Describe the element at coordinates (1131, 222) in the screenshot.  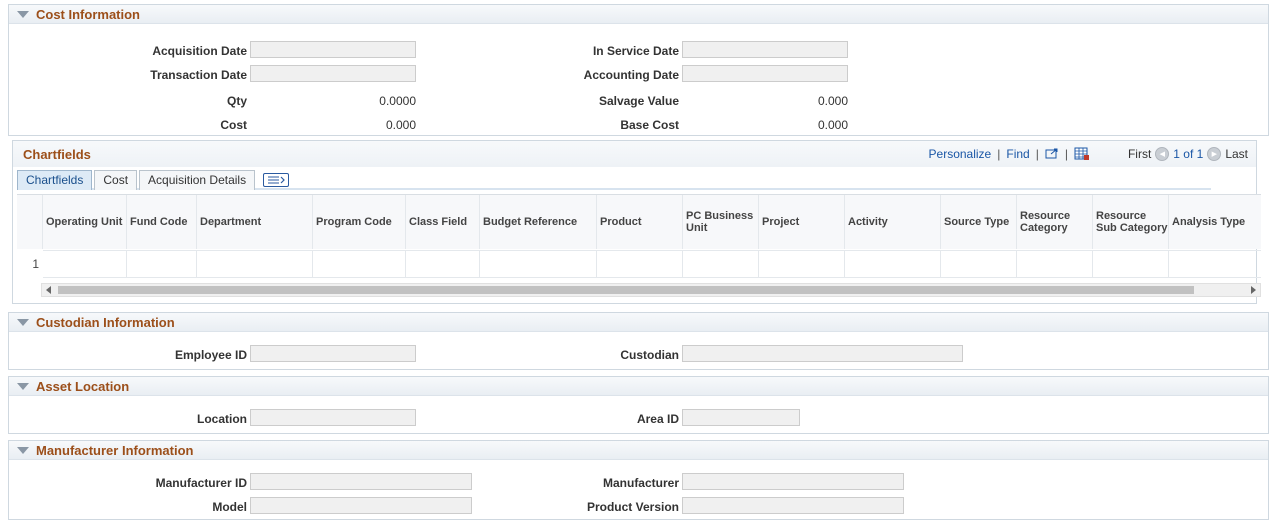
I see `column-header-resource-sub-category: Resource Sub Category` at that location.